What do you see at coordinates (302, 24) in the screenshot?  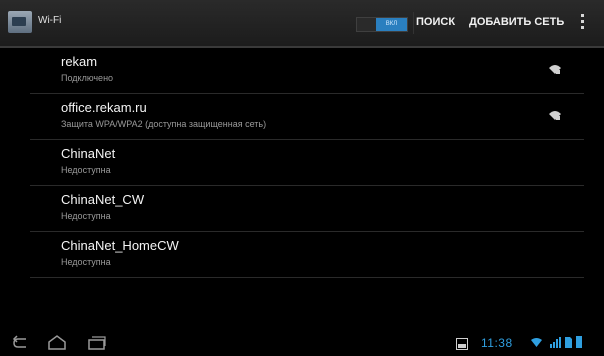 I see `action-bar: Wi-Fi ВКЛ ПОИСК ДОБАВИТЬ СЕТЬ` at bounding box center [302, 24].